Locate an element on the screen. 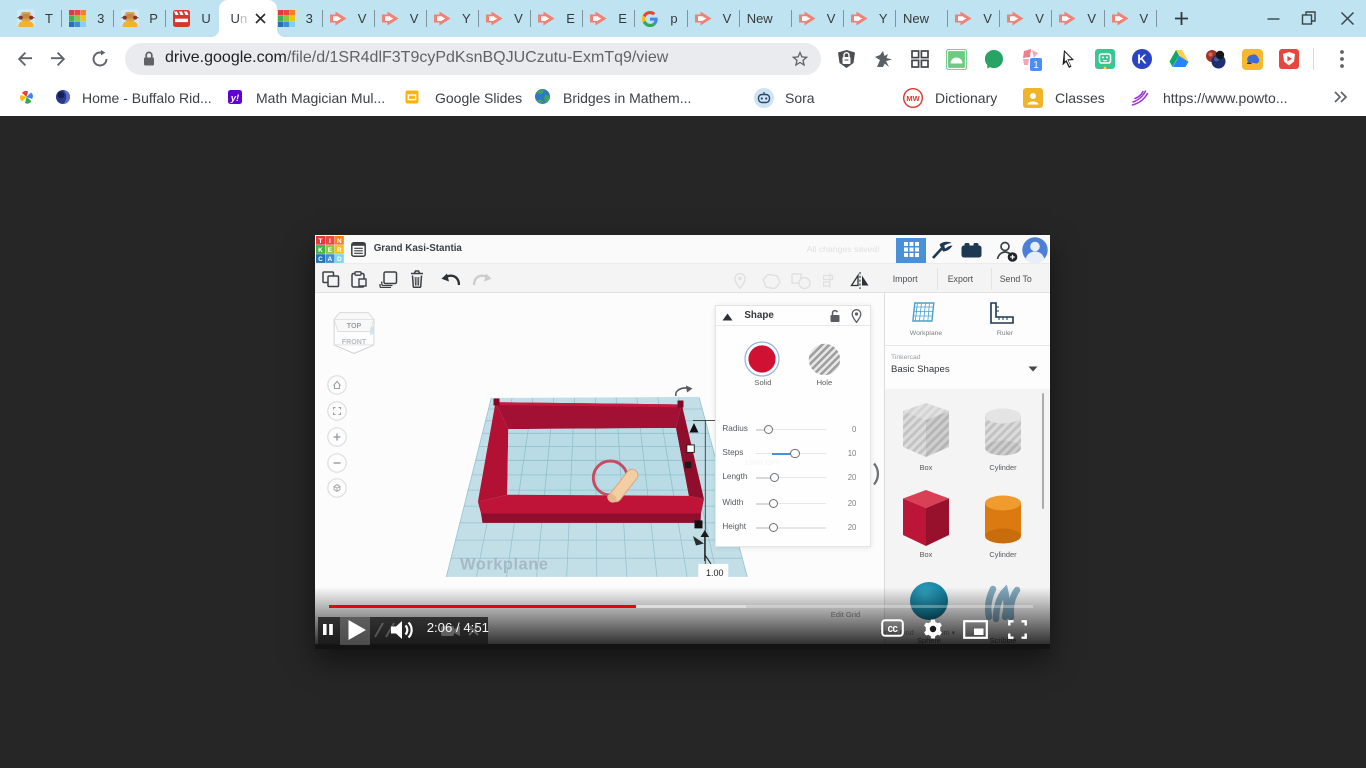  svg-text: A is located at coordinates (330, 259).